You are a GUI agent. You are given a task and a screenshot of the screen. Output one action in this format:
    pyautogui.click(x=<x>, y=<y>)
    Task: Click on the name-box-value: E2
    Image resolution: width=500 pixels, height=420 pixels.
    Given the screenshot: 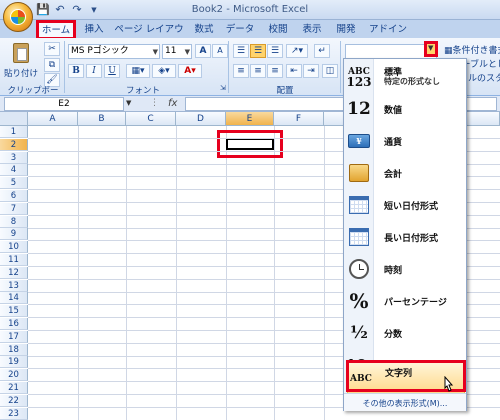 What is the action you would take?
    pyautogui.click(x=64, y=104)
    